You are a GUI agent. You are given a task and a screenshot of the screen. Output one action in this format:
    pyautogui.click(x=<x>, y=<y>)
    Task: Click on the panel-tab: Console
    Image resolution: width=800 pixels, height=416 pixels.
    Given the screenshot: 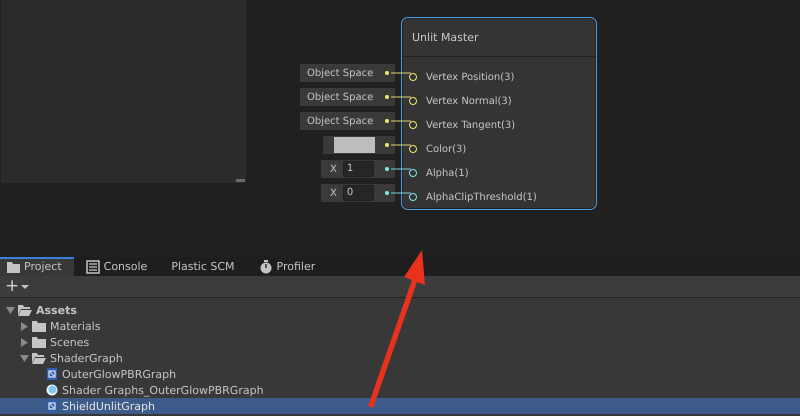 What is the action you would take?
    pyautogui.click(x=120, y=266)
    